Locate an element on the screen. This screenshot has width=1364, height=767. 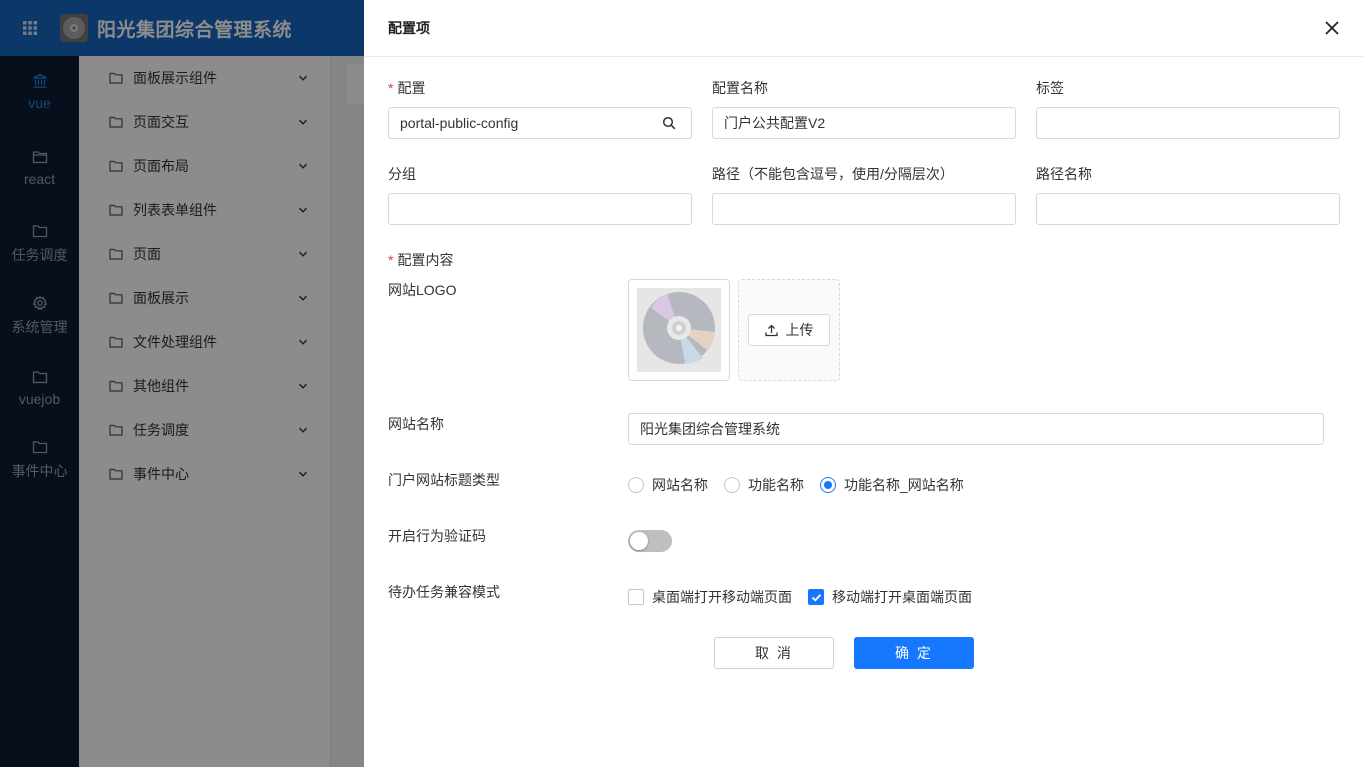
path-name-label: 路径名称 is located at coordinates (1064, 174).